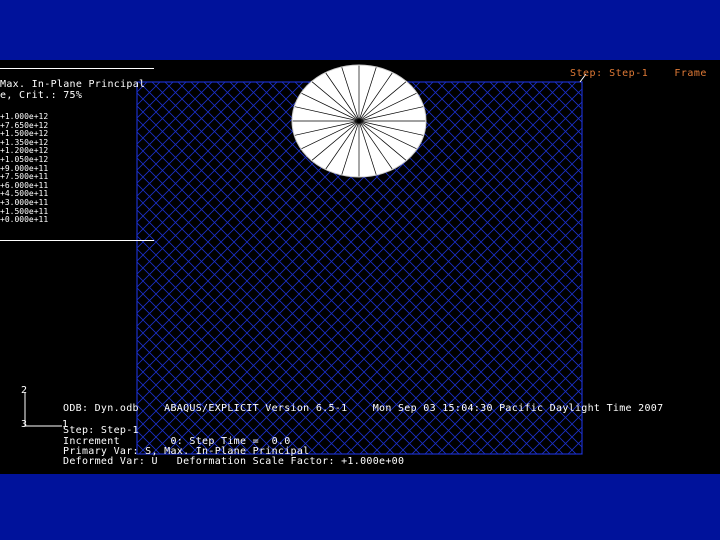 The width and height of the screenshot is (720, 540). Describe the element at coordinates (24, 390) in the screenshot. I see `triad-axis-2: 2` at that location.